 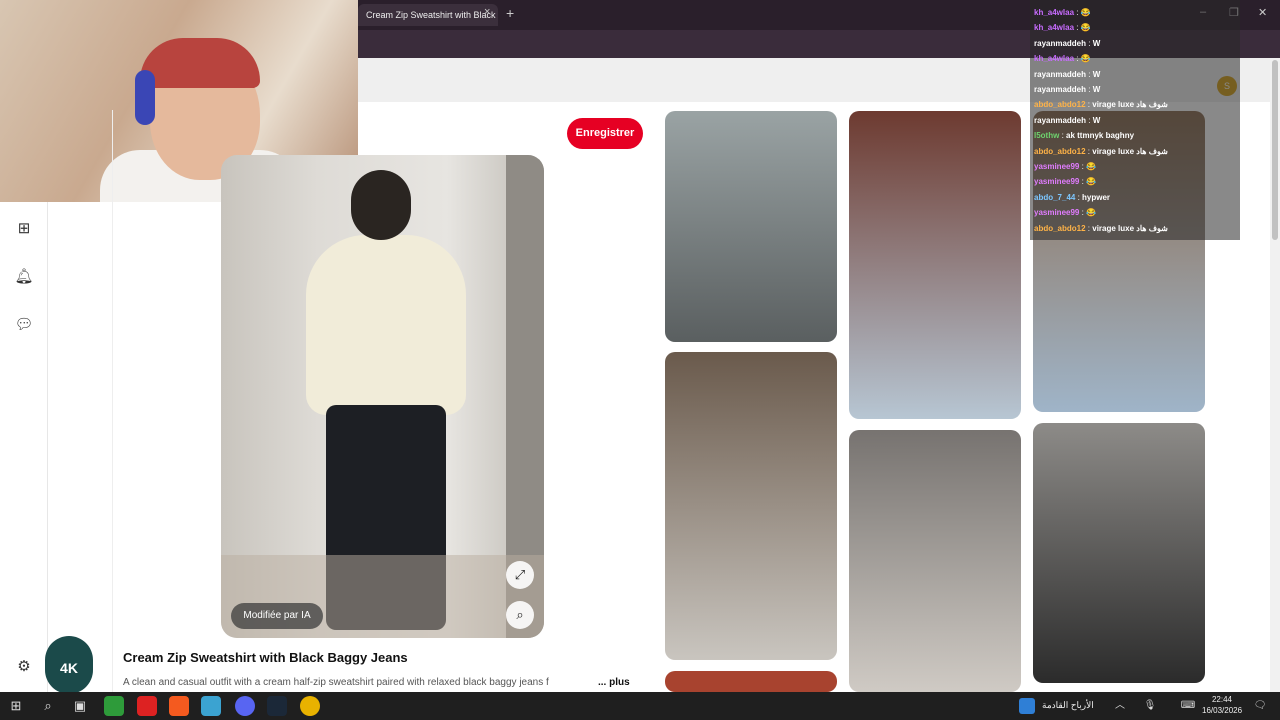 I want to click on keyboard-icon: ⌨, so click(x=1188, y=706).